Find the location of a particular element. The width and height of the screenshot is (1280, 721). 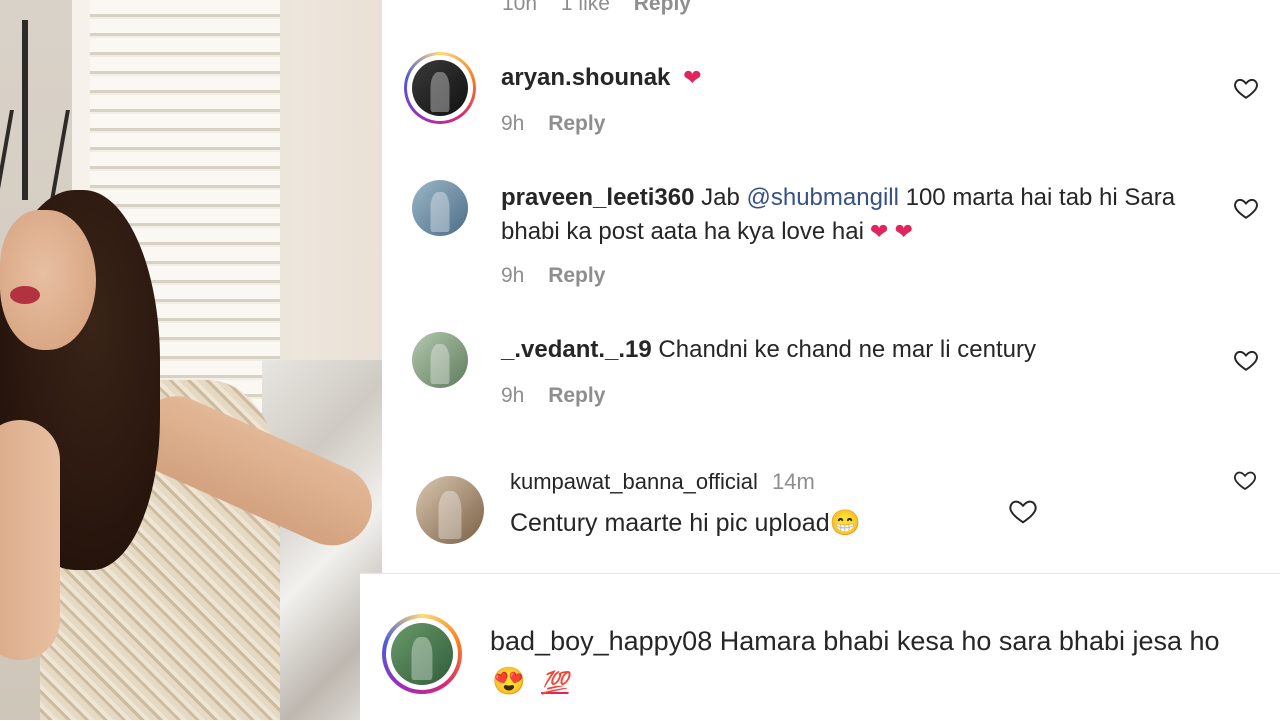

comment-emojis: 😍 💯 is located at coordinates (530, 682).